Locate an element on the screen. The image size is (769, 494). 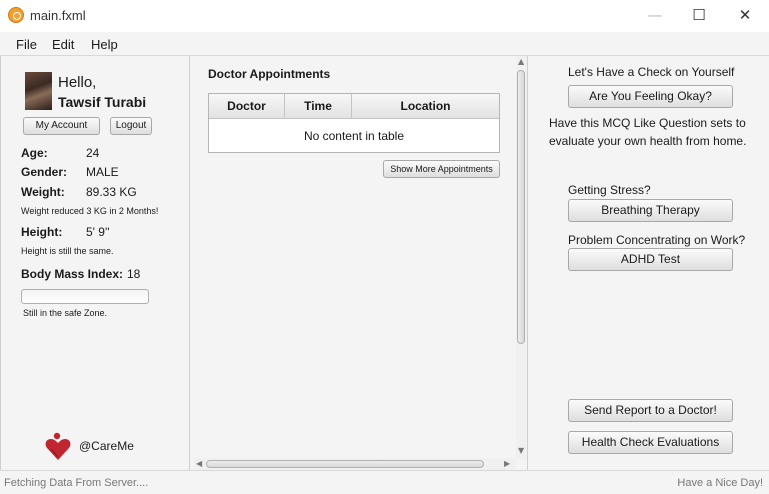
concentration-label: Problem Concentrating on Work? is located at coordinates (657, 240).